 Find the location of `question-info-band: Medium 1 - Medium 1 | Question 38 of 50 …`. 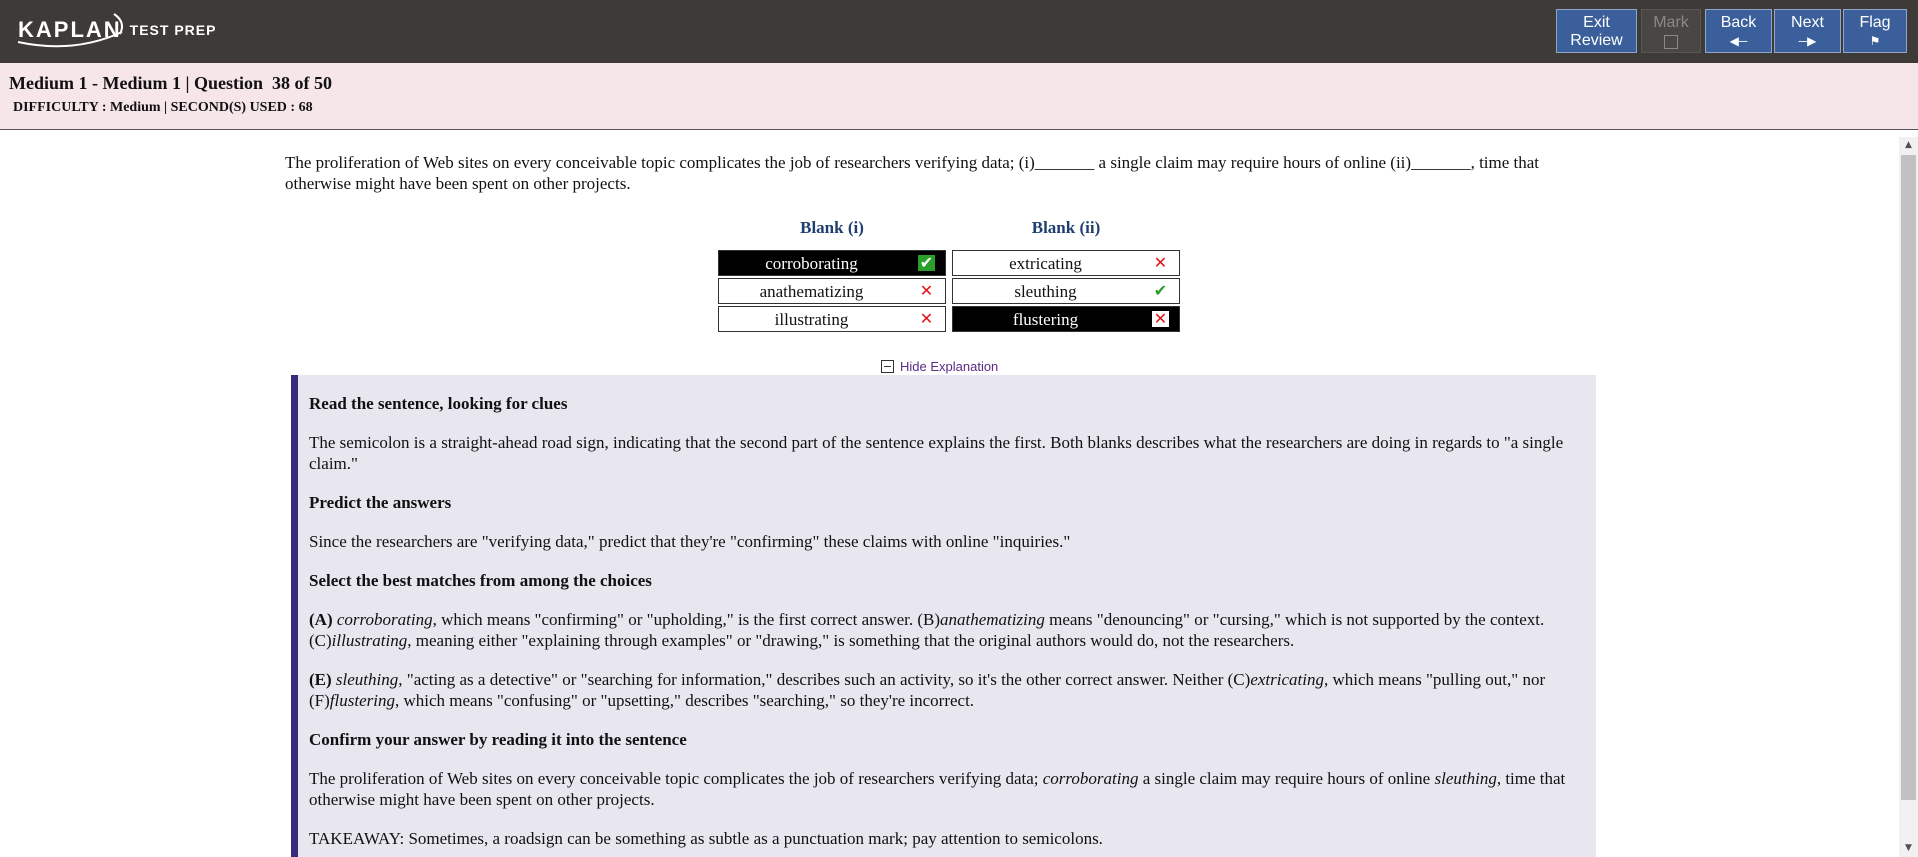

question-info-band: Medium 1 - Medium 1 | Question 38 of 50 … is located at coordinates (959, 96).